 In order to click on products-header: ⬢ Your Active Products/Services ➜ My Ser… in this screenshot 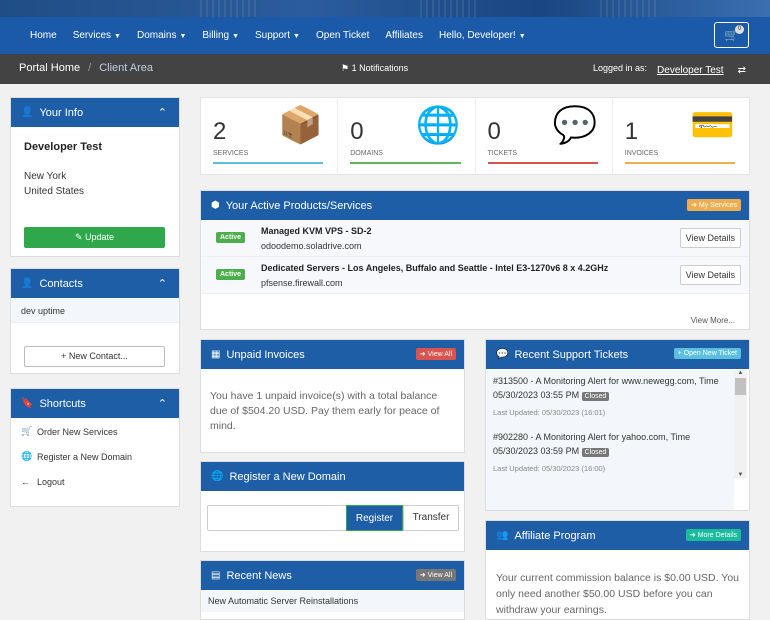, I will do `click(475, 205)`.